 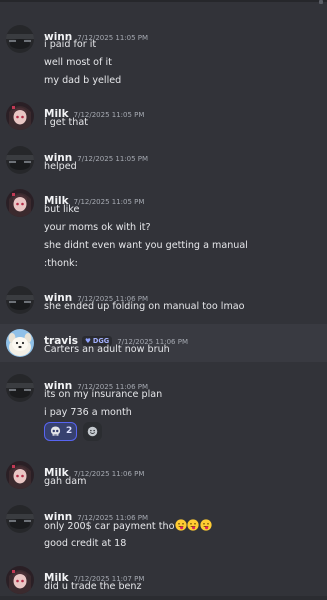 What do you see at coordinates (103, 394) in the screenshot?
I see `message-text: its on my insurance plan` at bounding box center [103, 394].